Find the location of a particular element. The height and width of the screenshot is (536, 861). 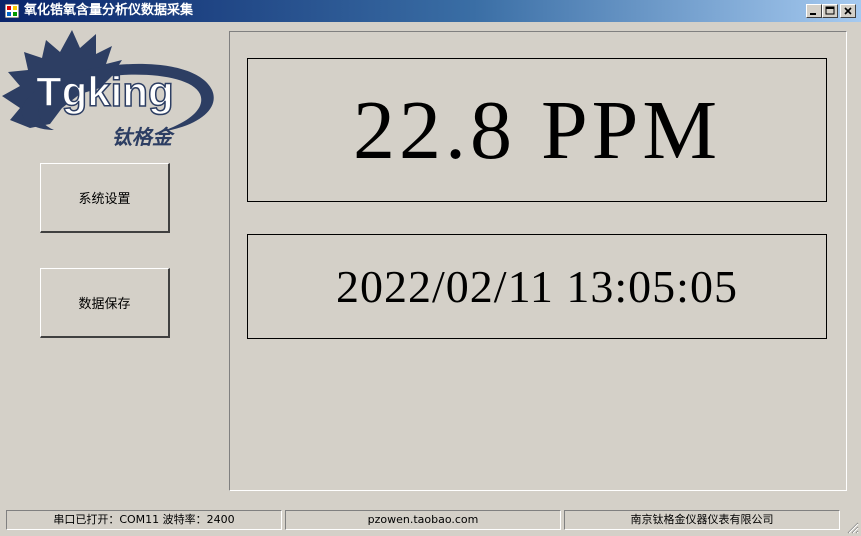

tgking-logo: Tgking 钛格金 is located at coordinates (108, 89).